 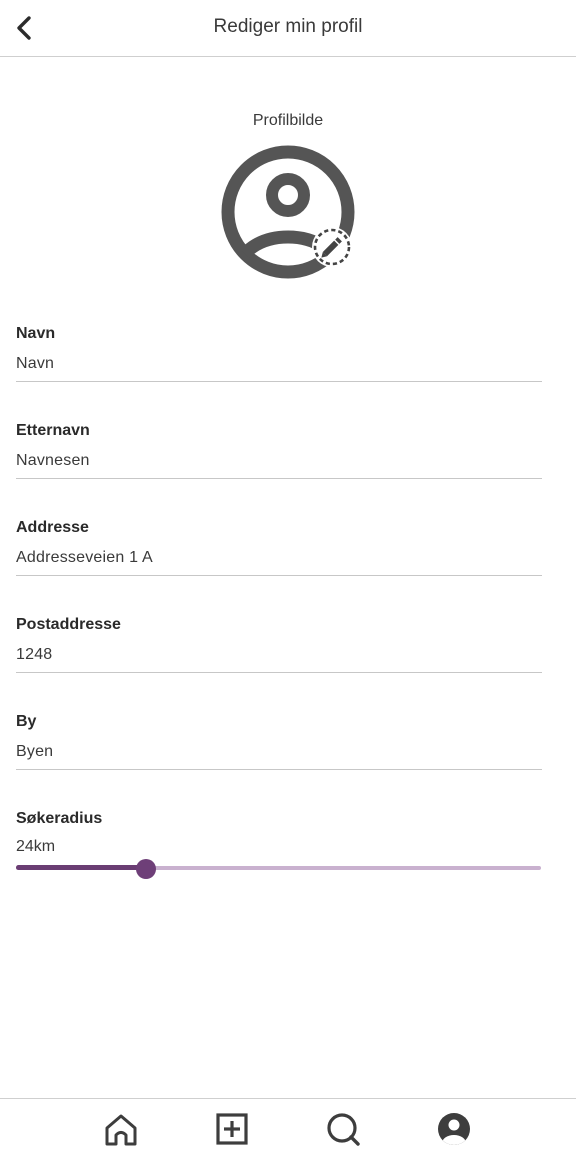 I want to click on profile-icon, so click(x=454, y=1129).